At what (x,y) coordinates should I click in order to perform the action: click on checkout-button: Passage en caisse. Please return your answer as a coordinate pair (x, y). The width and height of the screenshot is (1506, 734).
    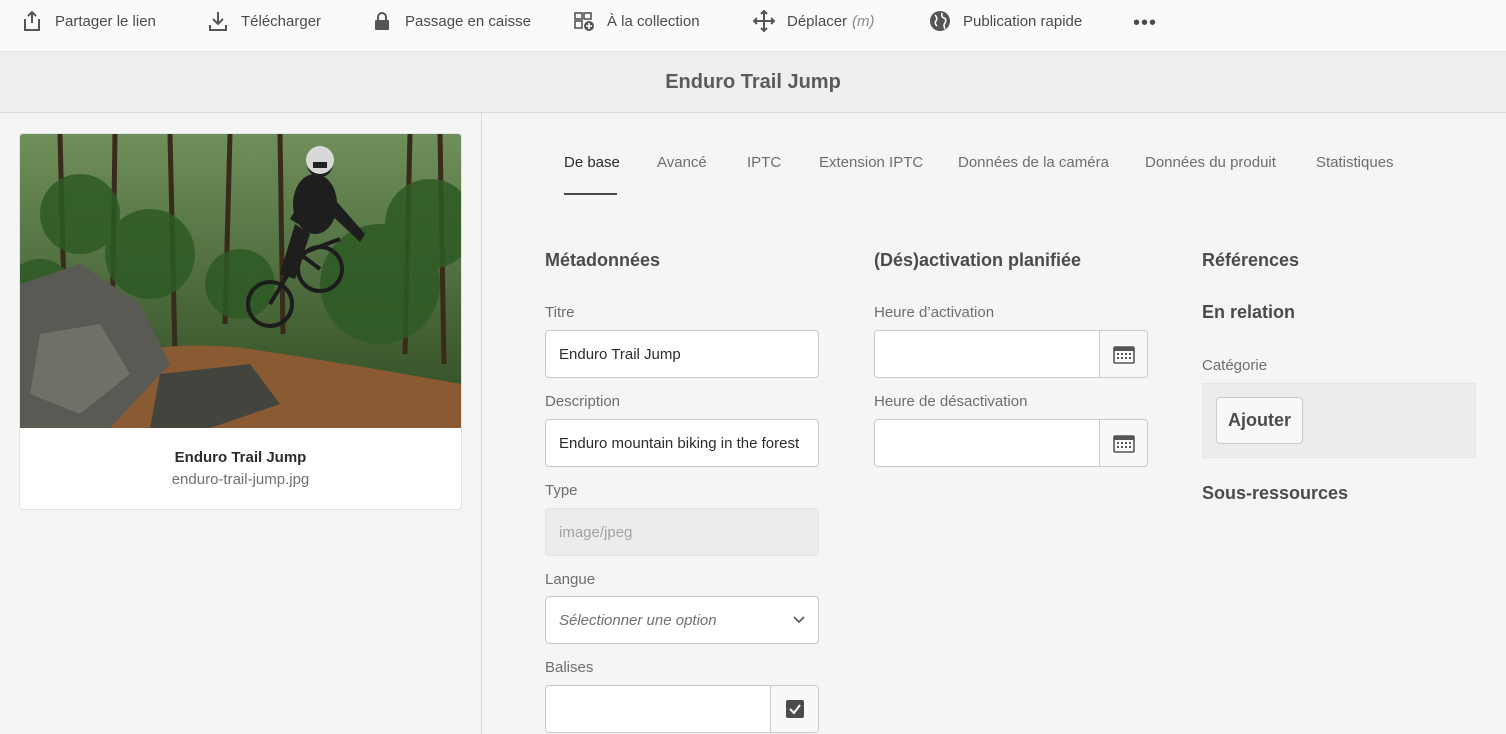
    Looking at the image, I should click on (451, 21).